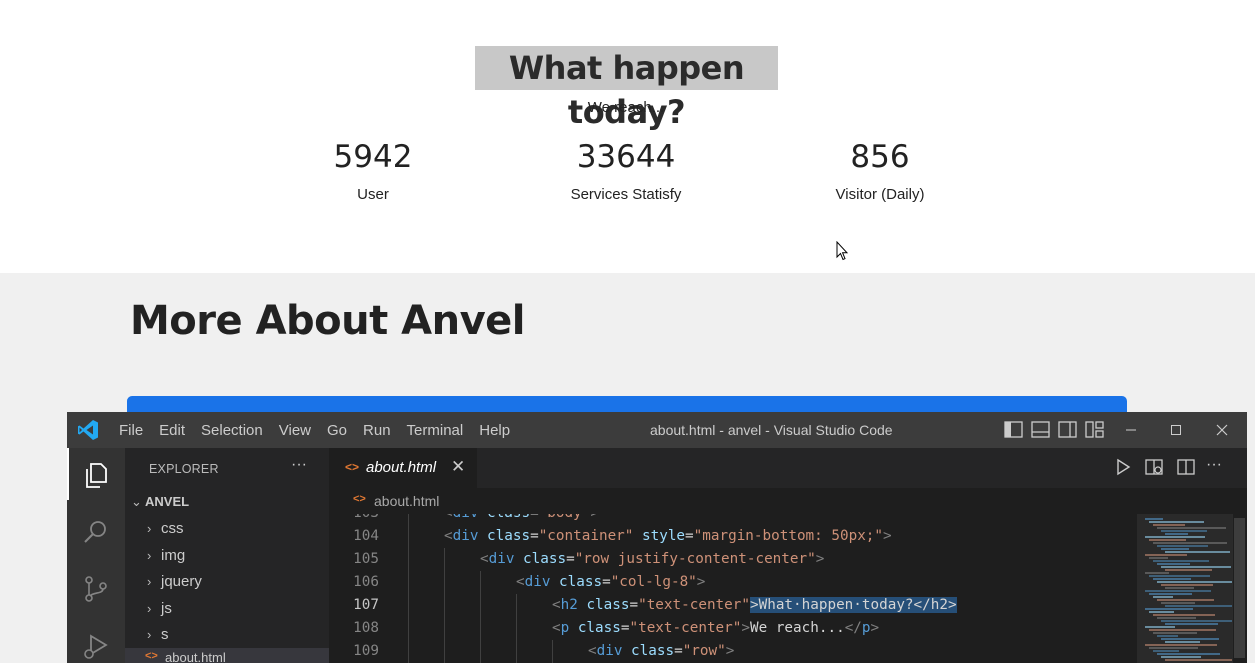 The image size is (1255, 663). I want to click on folder-jquery: › jquery, so click(174, 581).